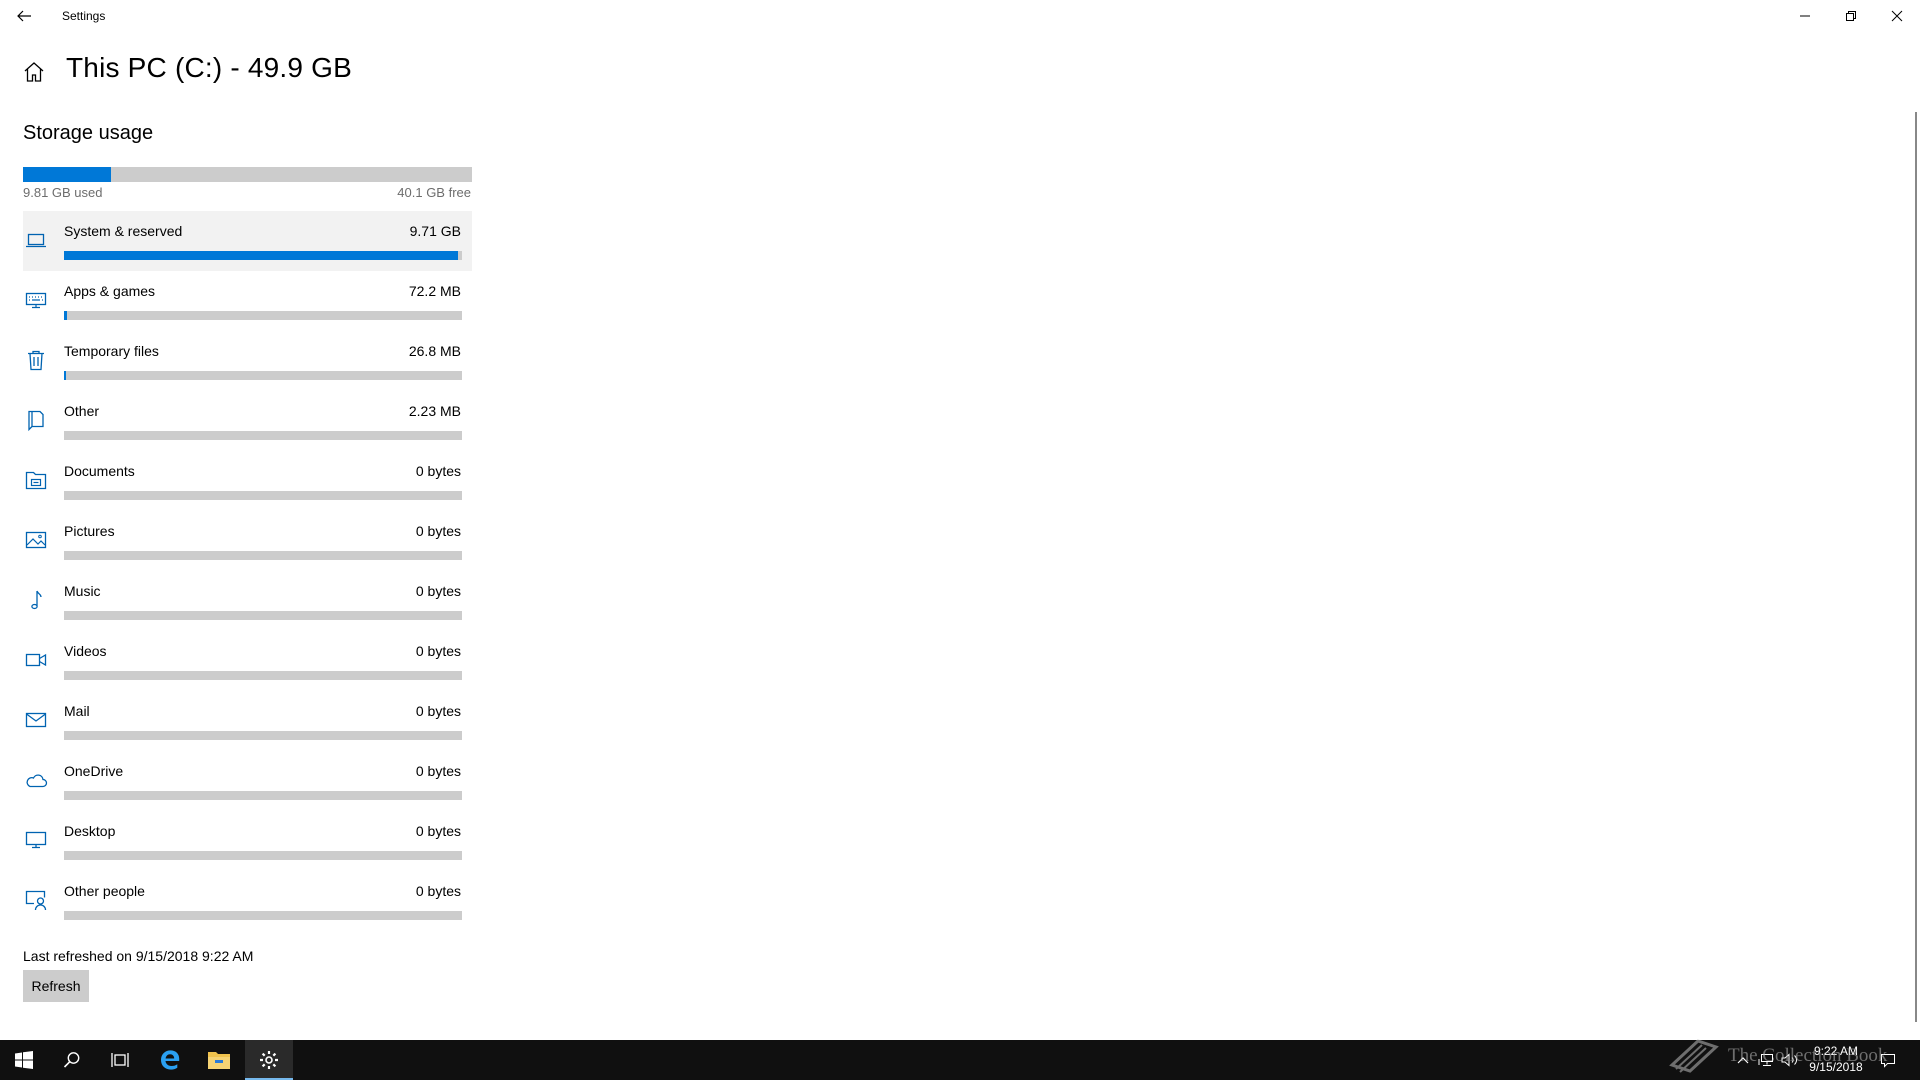 The width and height of the screenshot is (1920, 1080). I want to click on category-name: Desktop, so click(90, 831).